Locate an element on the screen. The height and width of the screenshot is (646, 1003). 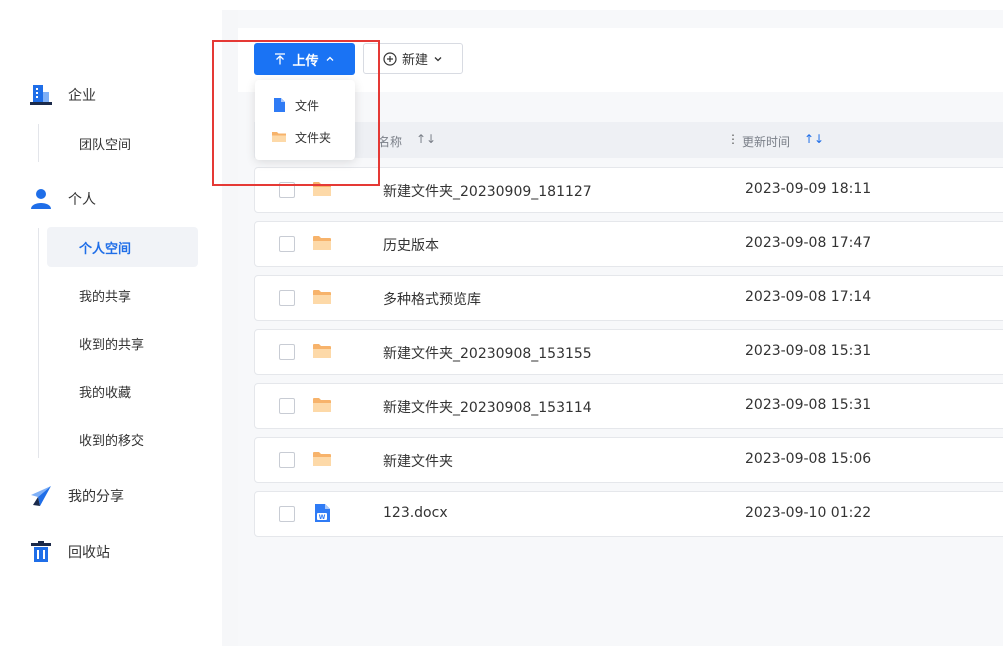
sidebar-item-label: 团队空间 is located at coordinates (105, 145).